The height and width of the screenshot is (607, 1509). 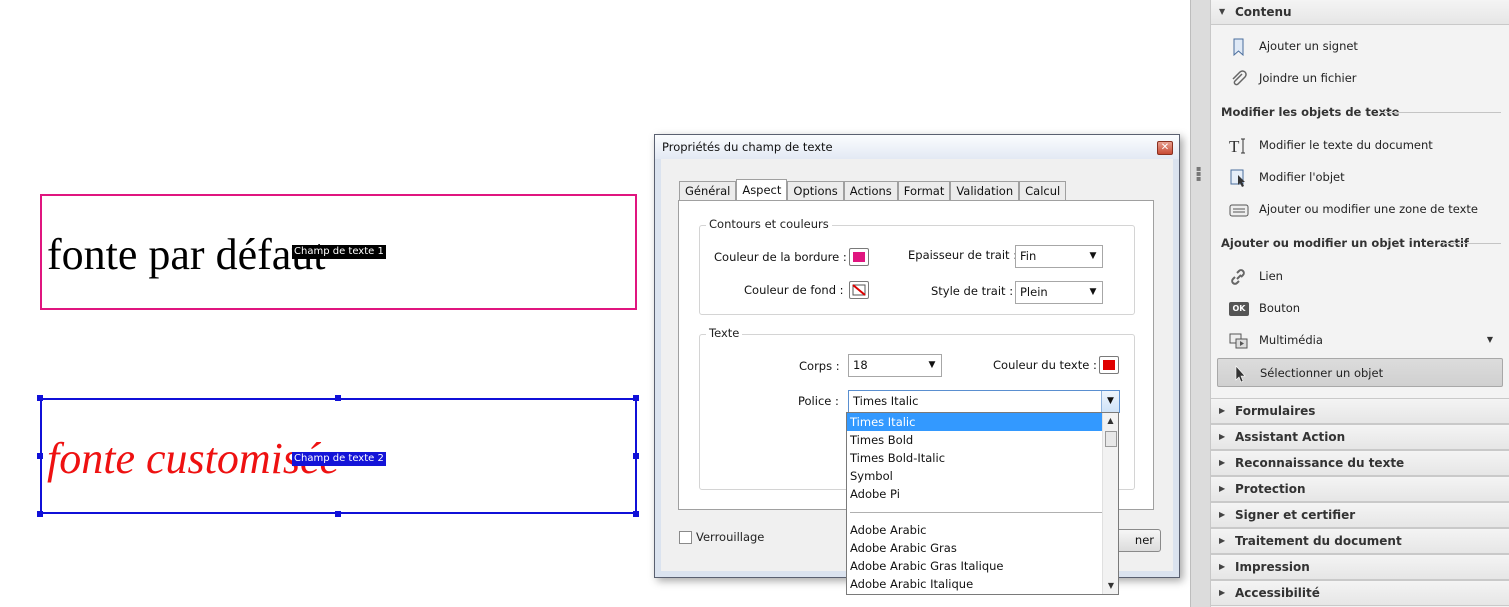 What do you see at coordinates (859, 290) in the screenshot?
I see `fill-color-swatch` at bounding box center [859, 290].